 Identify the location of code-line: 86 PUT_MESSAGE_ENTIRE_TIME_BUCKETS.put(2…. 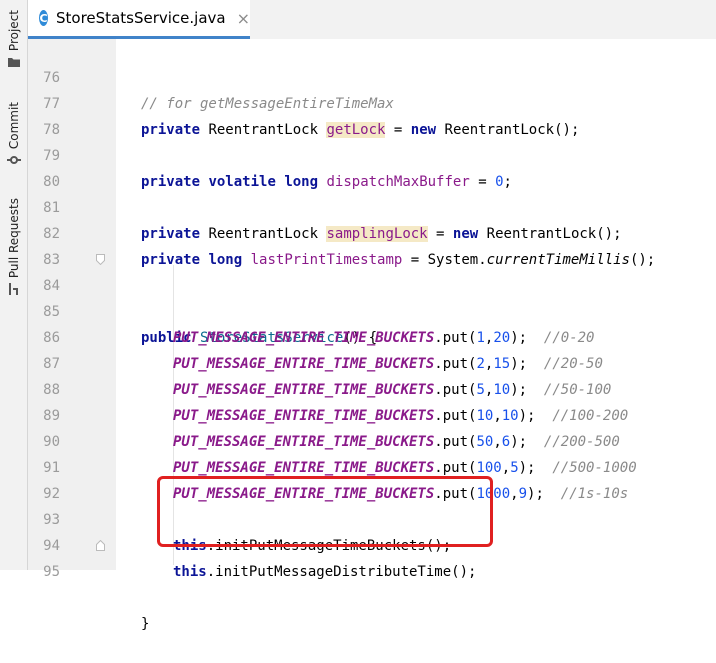
(372, 335).